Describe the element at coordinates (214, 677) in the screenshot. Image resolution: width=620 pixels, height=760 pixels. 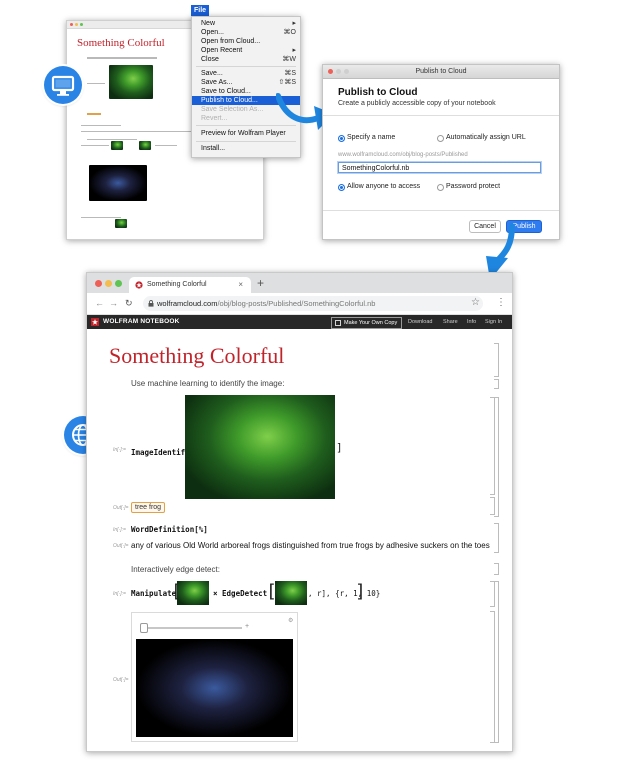
I see `manipulate-panel: + ⚙` at that location.